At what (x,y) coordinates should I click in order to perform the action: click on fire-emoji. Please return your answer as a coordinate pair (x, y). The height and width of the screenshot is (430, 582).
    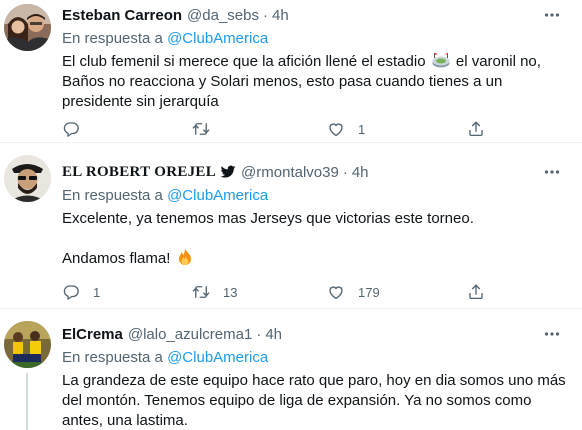
    Looking at the image, I should click on (184, 256).